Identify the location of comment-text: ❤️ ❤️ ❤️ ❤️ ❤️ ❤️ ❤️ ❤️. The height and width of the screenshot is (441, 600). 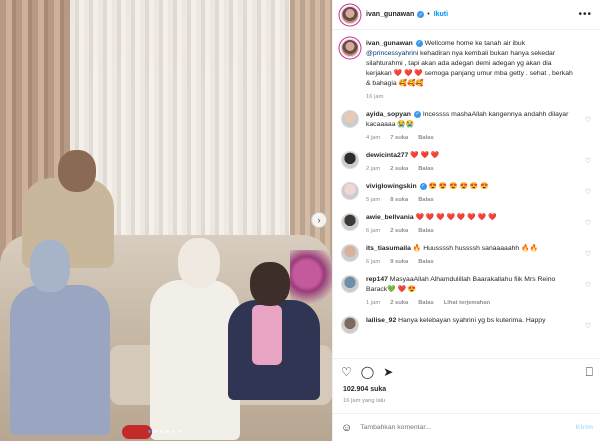
(455, 217).